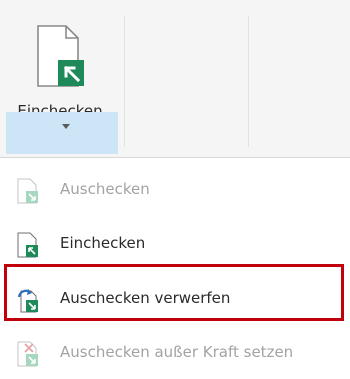 This screenshot has height=379, width=350. I want to click on menu-item-override-checkout: Auschecken außer Kraft setzen, so click(175, 351).